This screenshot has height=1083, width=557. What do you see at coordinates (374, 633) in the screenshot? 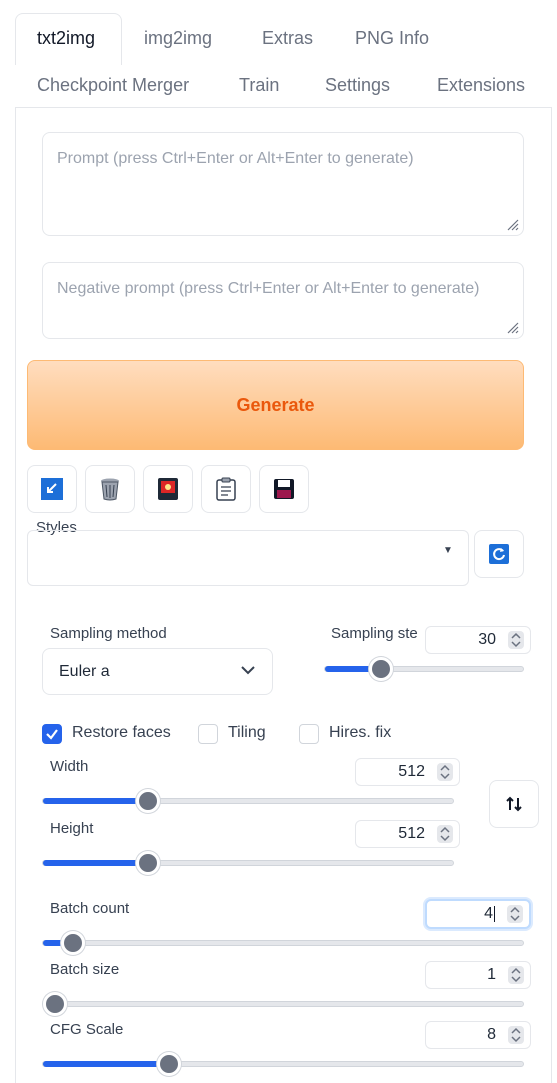
I see `sampling-steps-label: Sampling ste` at bounding box center [374, 633].